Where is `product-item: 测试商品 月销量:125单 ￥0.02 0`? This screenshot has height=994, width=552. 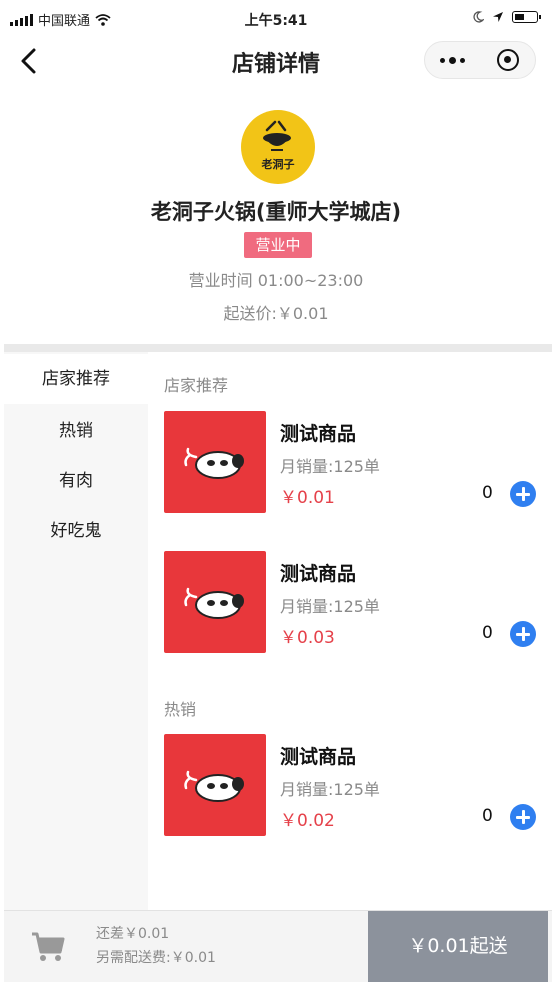 product-item: 测试商品 月销量:125单 ￥0.02 0 is located at coordinates (356, 786).